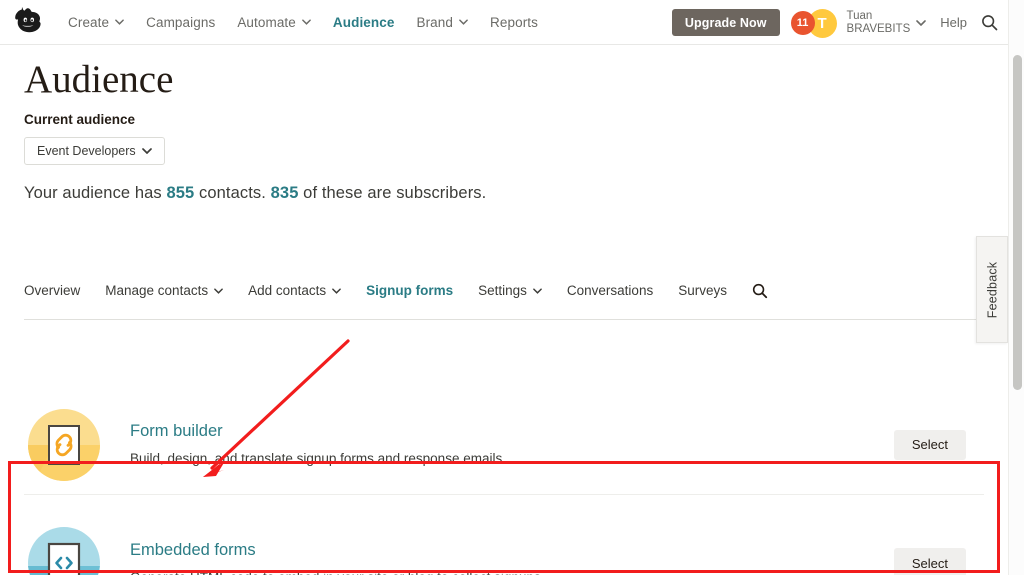 The height and width of the screenshot is (575, 1024). Describe the element at coordinates (64, 550) in the screenshot. I see `code-brackets-icon` at that location.